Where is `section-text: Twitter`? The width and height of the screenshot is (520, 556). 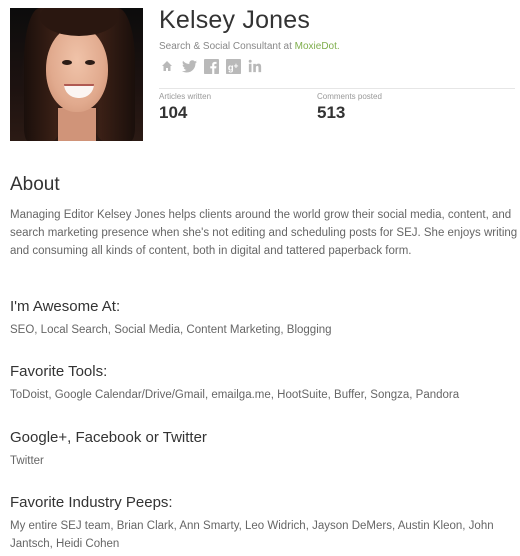 section-text: Twitter is located at coordinates (27, 461).